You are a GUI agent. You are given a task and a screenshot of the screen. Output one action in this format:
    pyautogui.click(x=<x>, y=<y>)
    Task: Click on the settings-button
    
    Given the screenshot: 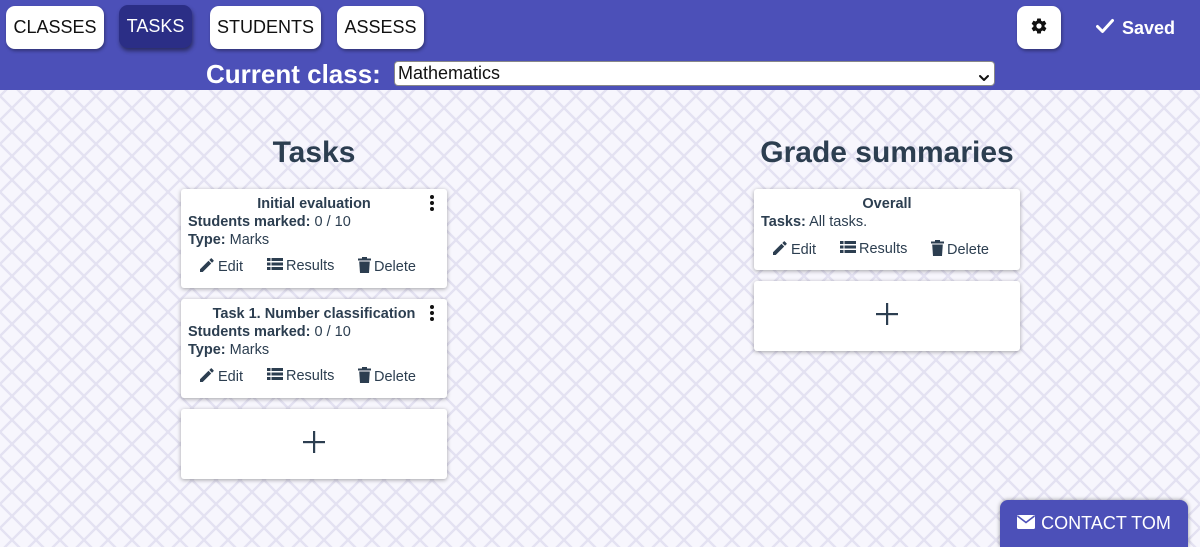 What is the action you would take?
    pyautogui.click(x=1039, y=27)
    